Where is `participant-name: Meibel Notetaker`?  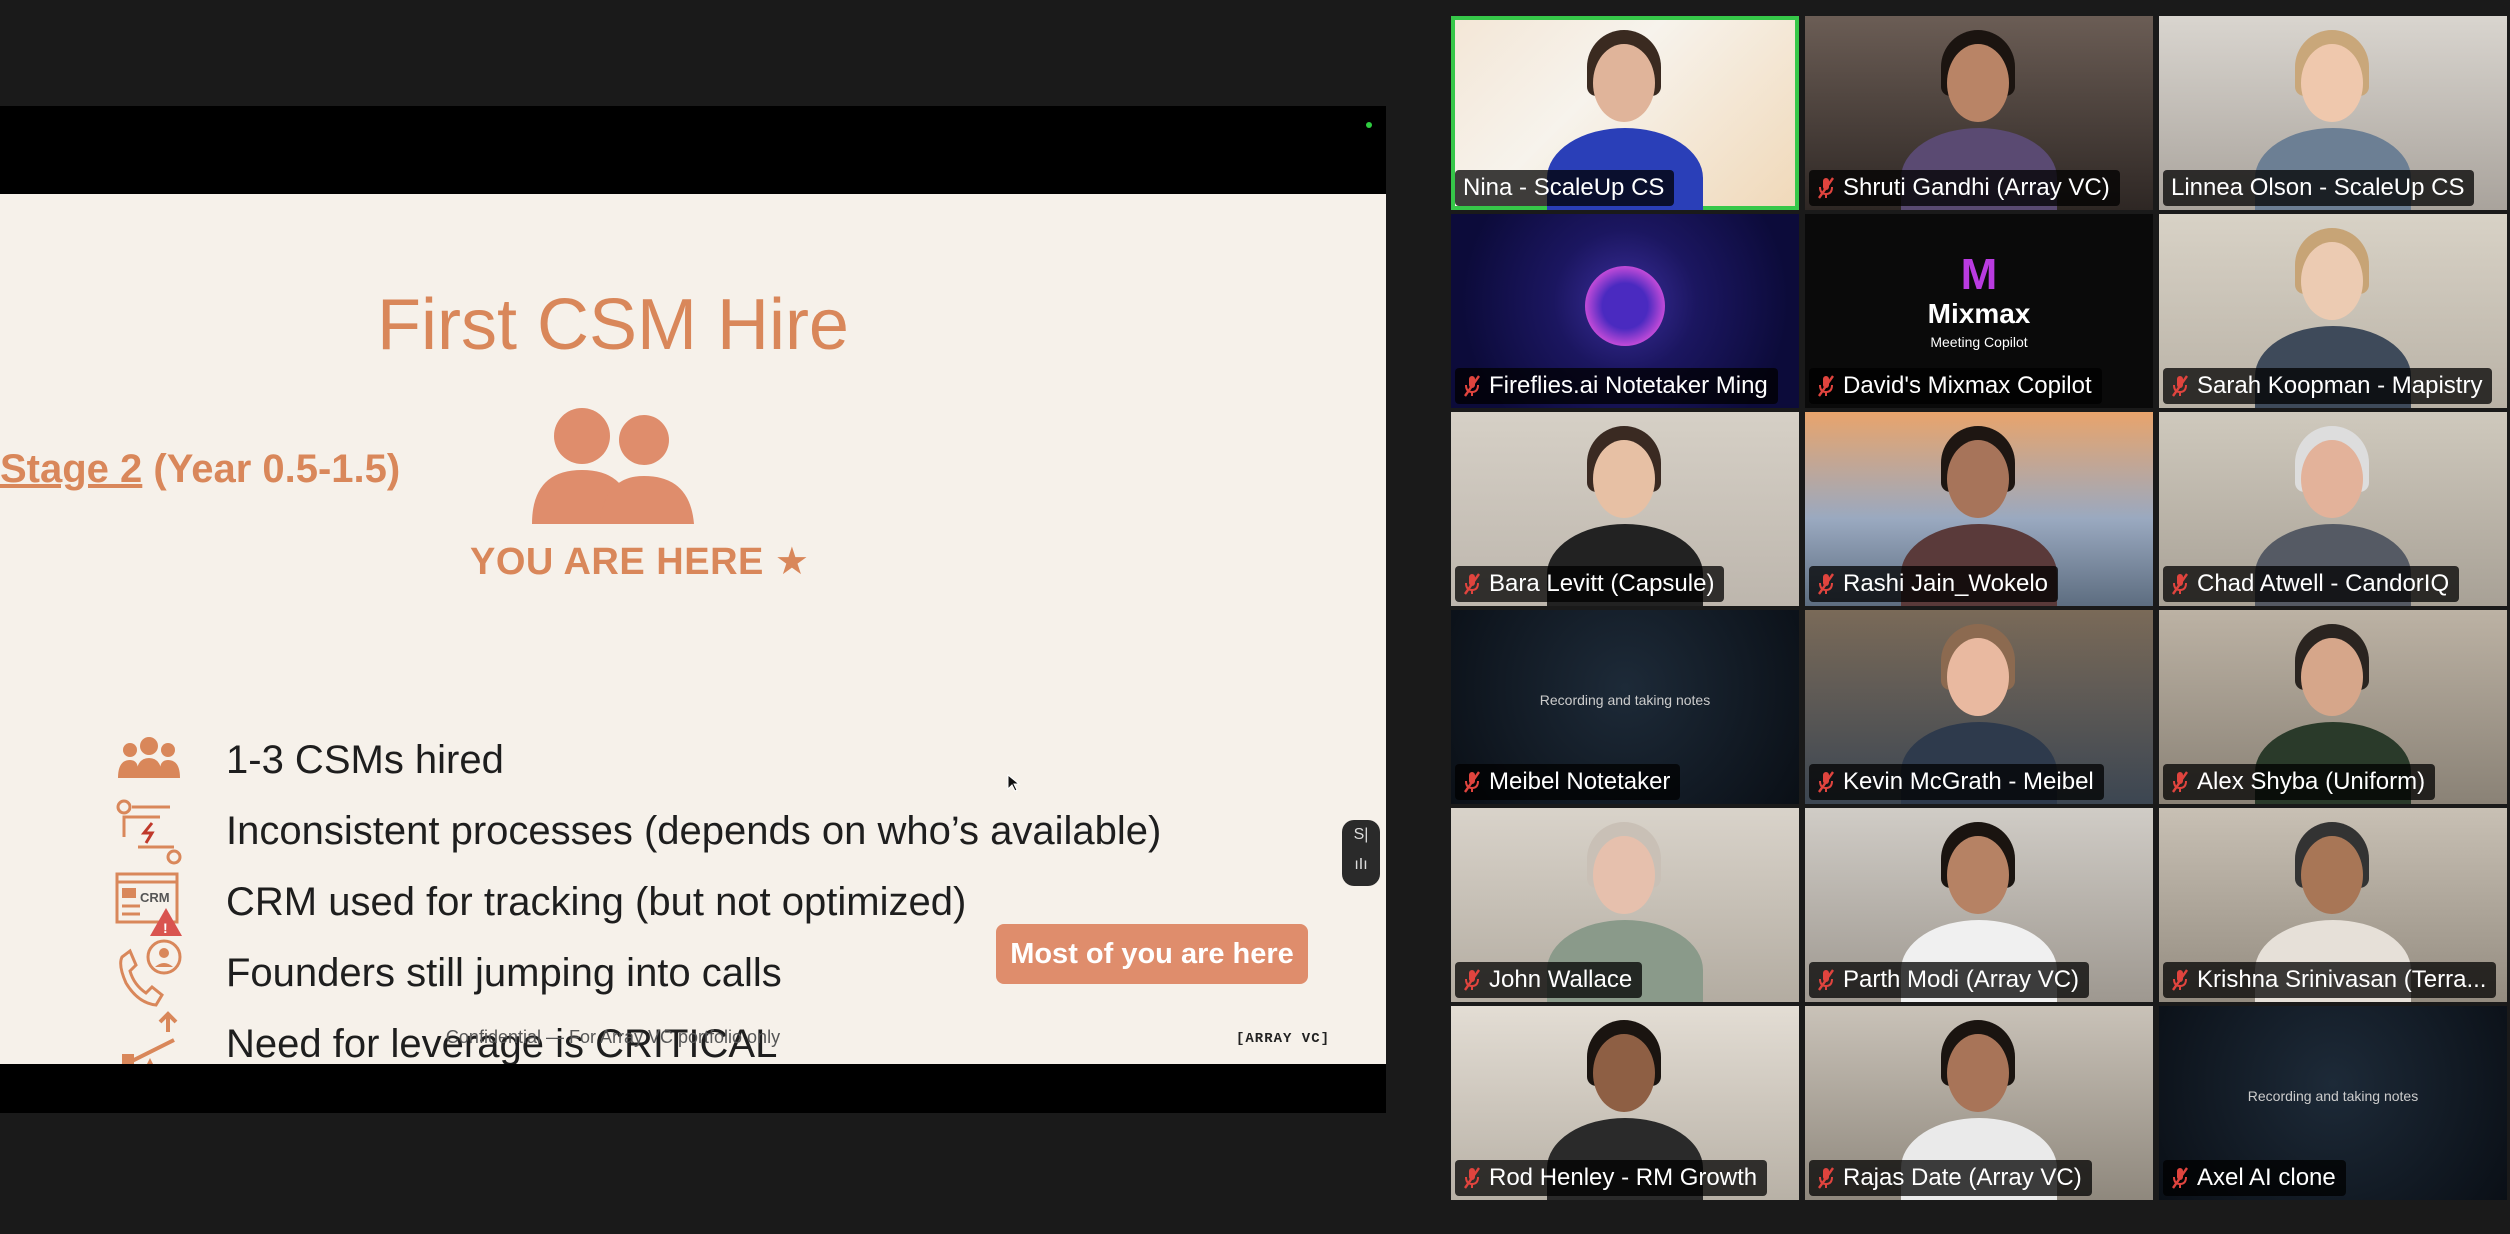 participant-name: Meibel Notetaker is located at coordinates (1580, 781).